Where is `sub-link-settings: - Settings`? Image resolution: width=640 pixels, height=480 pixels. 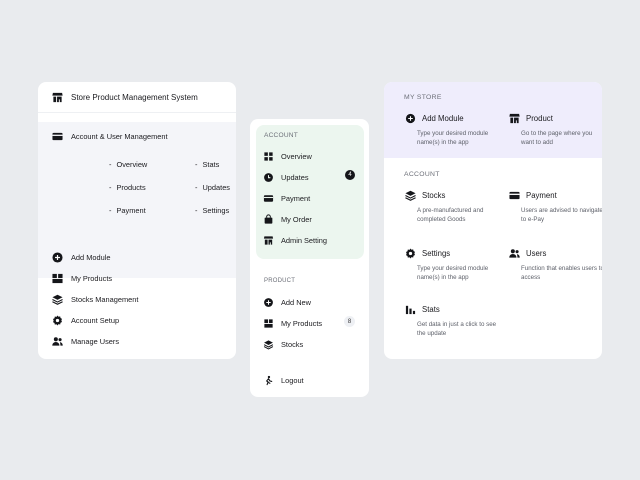
sub-link-settings: - Settings is located at coordinates (212, 210).